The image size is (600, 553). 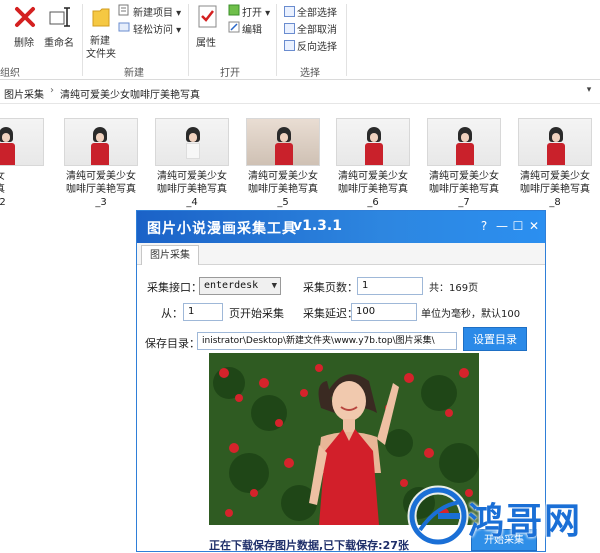 I want to click on breadcrumb-parent: 图片采集, so click(x=24, y=93).